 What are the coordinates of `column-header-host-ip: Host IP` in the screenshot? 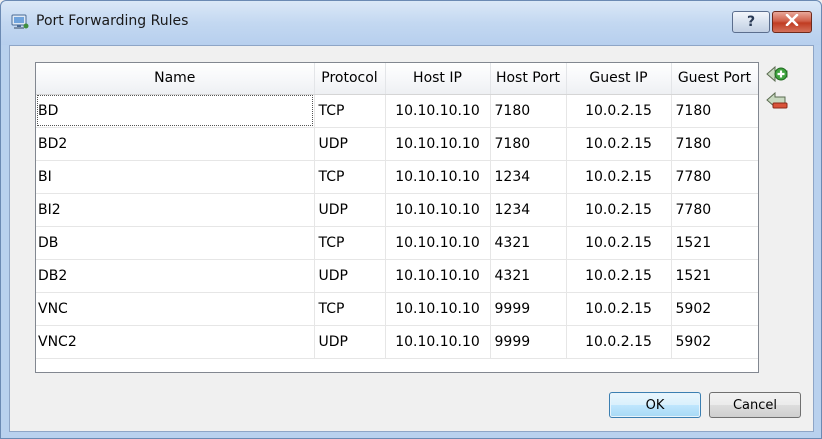 It's located at (438, 79).